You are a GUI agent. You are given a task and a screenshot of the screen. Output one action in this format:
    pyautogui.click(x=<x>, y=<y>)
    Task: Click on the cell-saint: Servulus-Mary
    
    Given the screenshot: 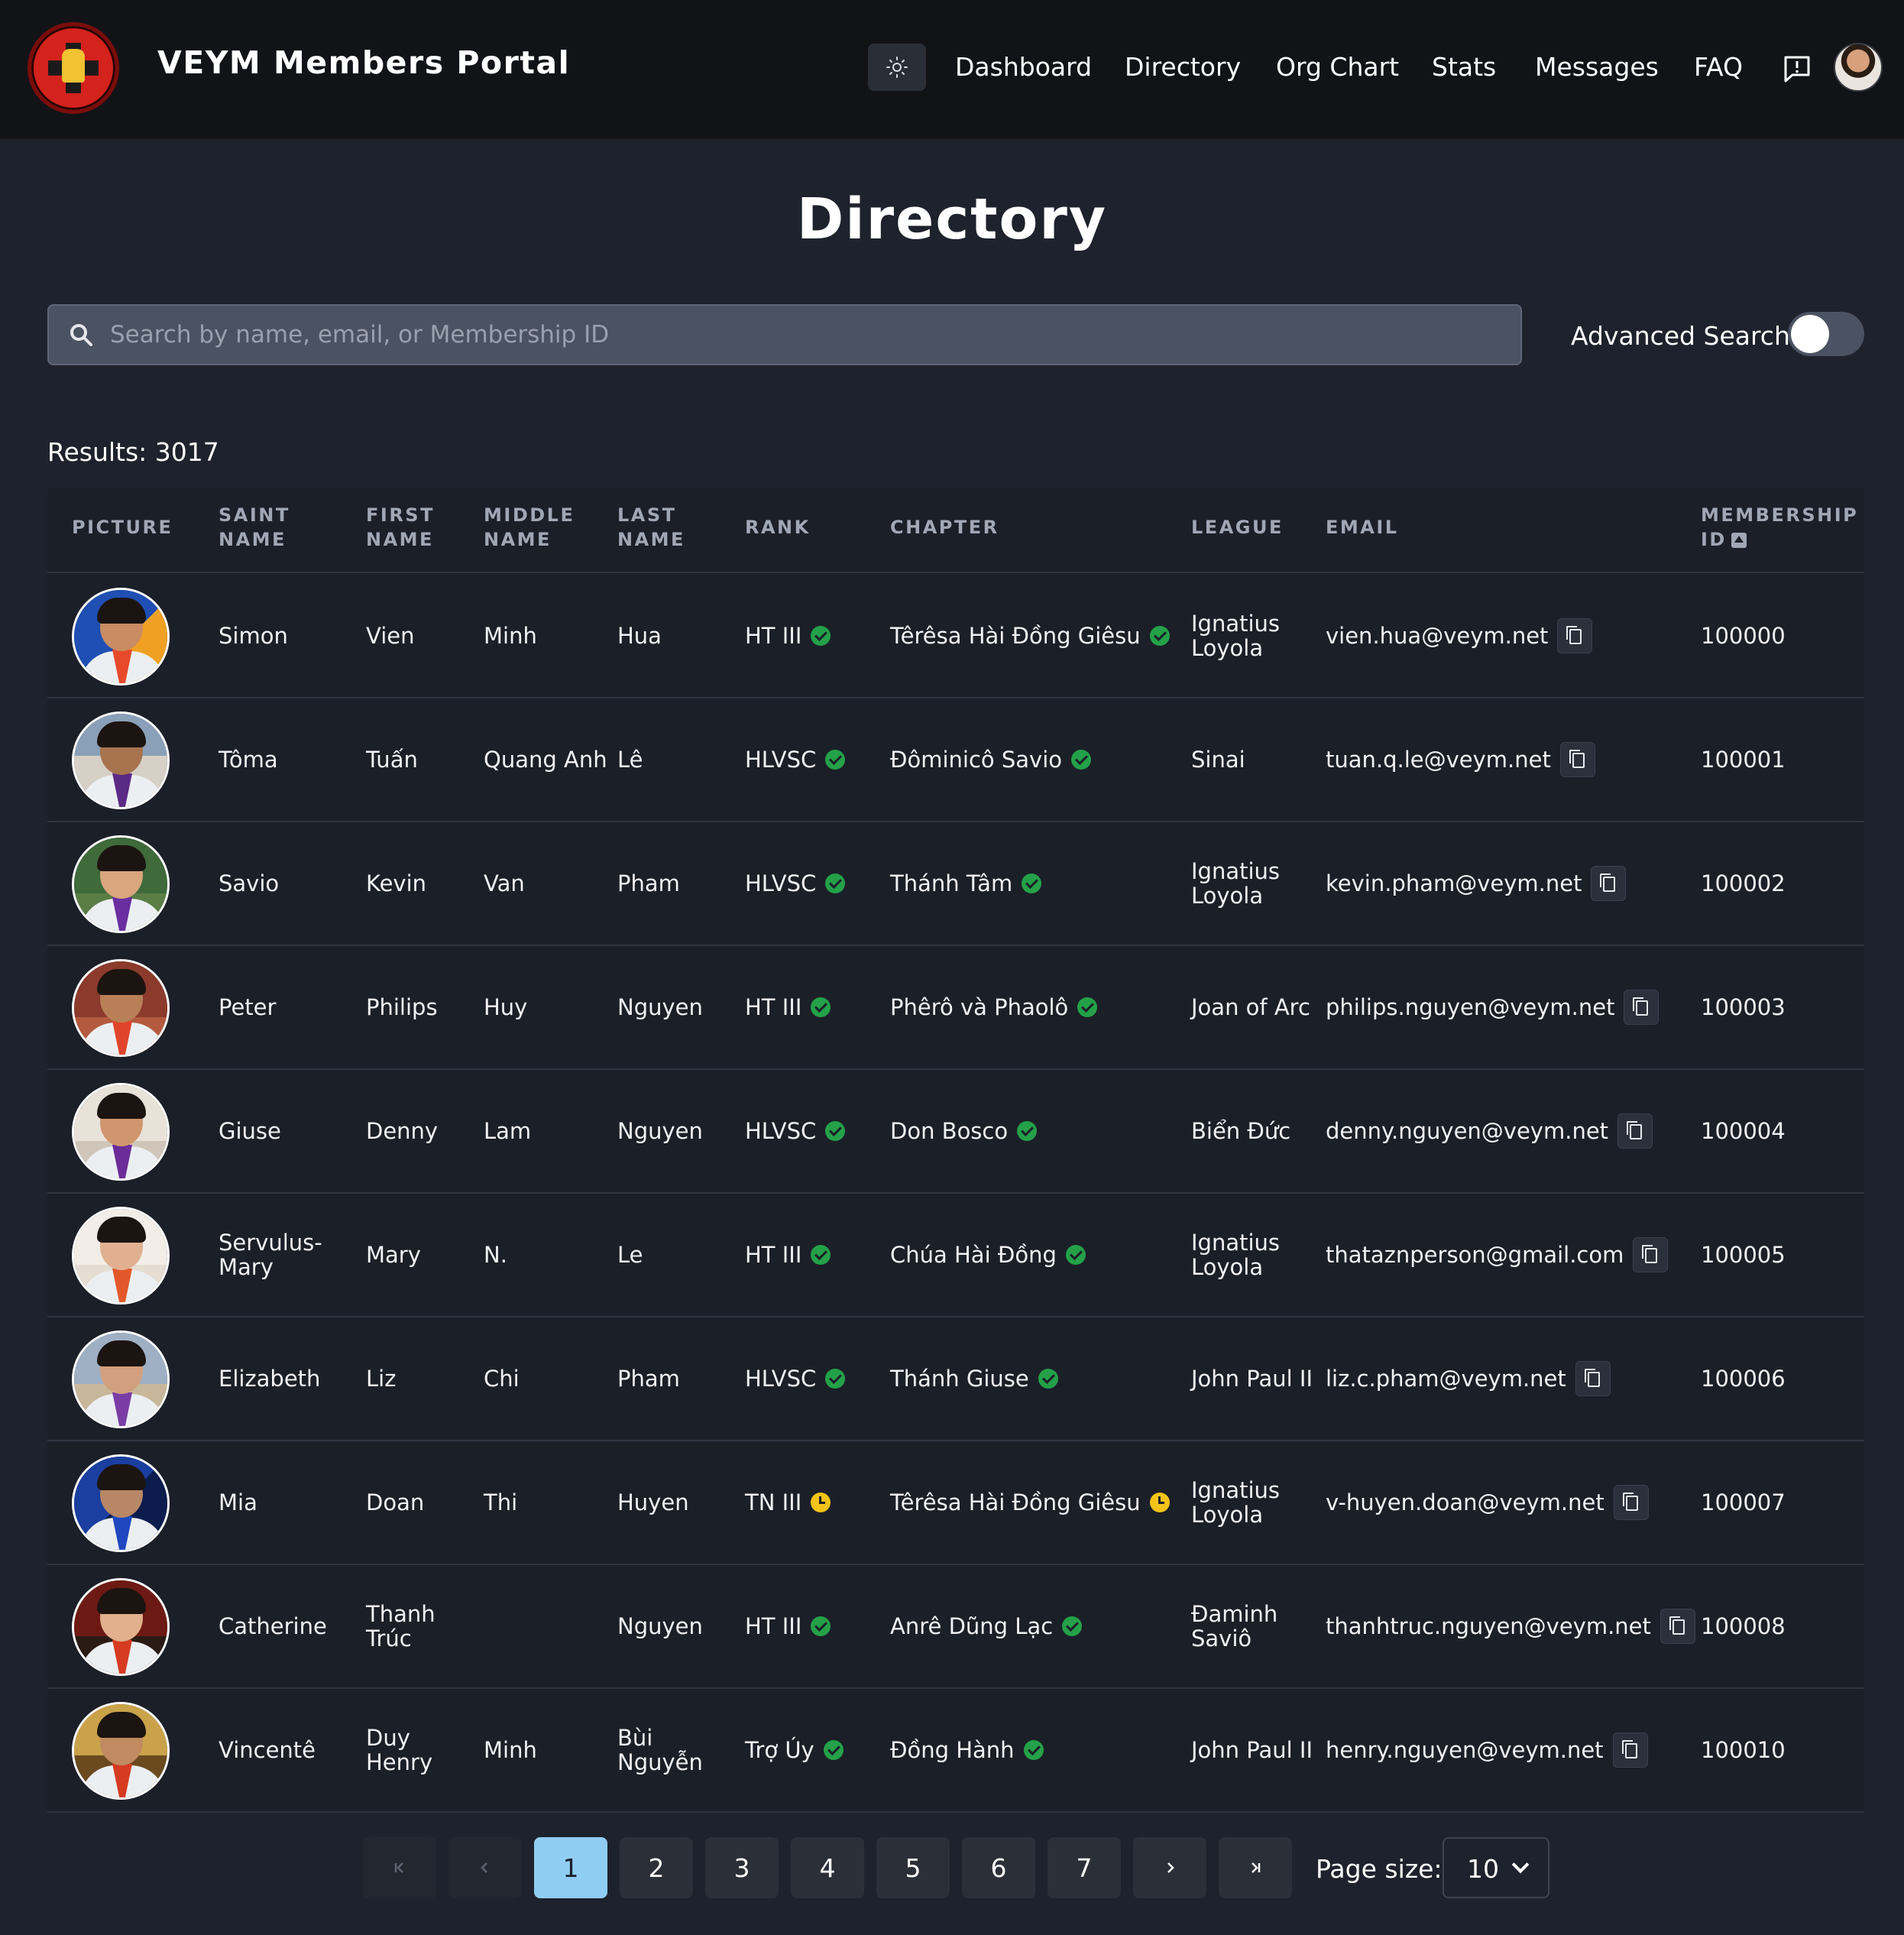 What is the action you would take?
    pyautogui.click(x=287, y=1255)
    